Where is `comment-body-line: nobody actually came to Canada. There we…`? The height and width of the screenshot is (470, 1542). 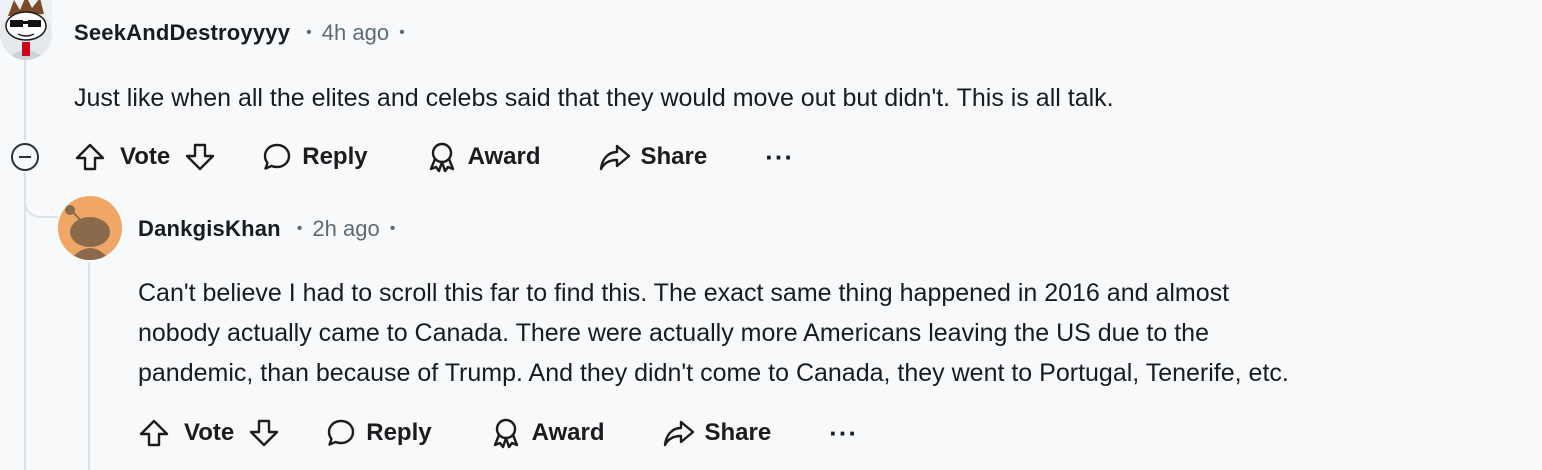 comment-body-line: nobody actually came to Canada. There we… is located at coordinates (673, 333).